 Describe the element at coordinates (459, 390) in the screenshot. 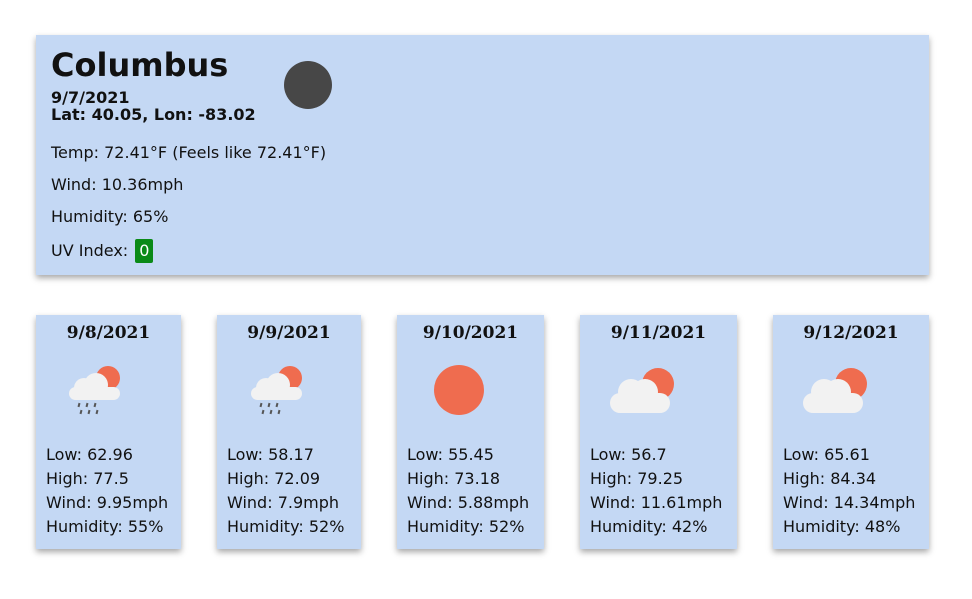

I see `sun-icon` at that location.